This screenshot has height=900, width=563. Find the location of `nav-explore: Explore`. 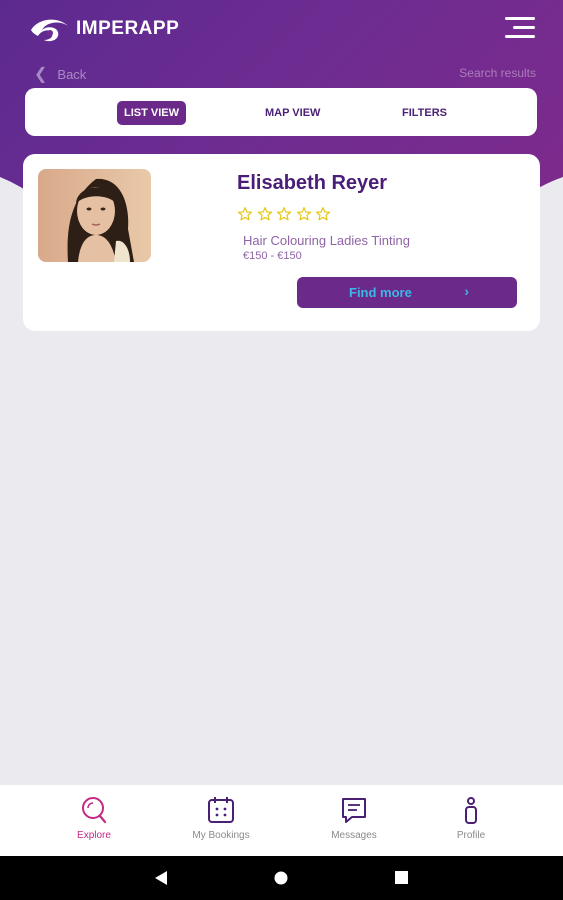

nav-explore: Explore is located at coordinates (94, 818).